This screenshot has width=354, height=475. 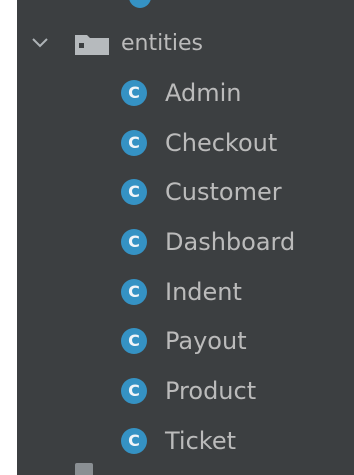 I want to click on class-label: Ticket, so click(x=201, y=440).